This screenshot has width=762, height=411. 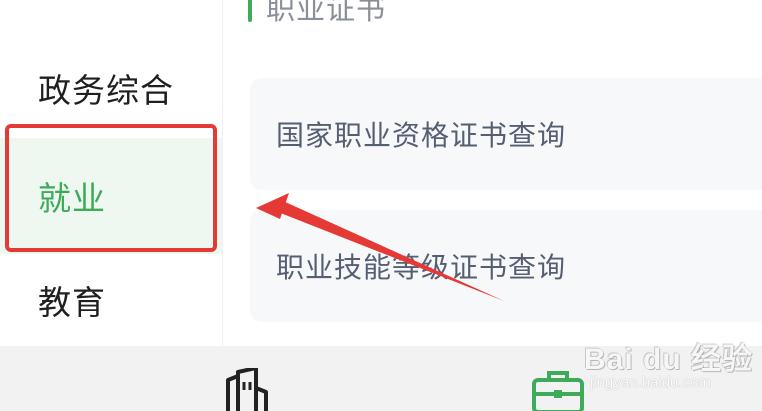 I want to click on sidebar-item-government: 政务综合, so click(x=111, y=88).